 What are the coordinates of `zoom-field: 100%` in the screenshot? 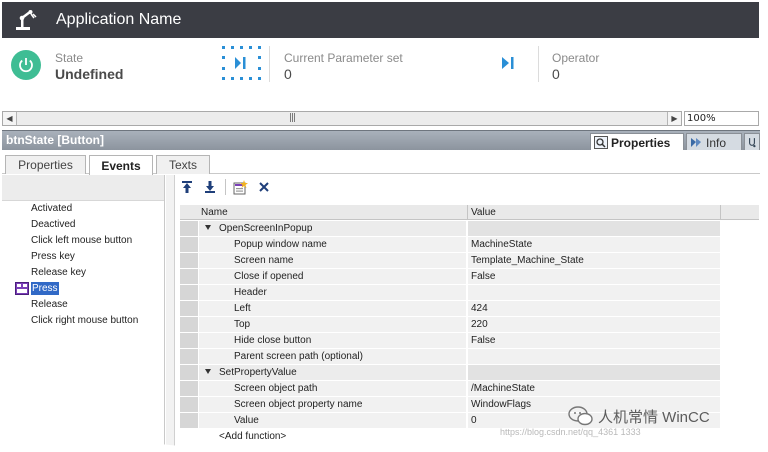 It's located at (721, 118).